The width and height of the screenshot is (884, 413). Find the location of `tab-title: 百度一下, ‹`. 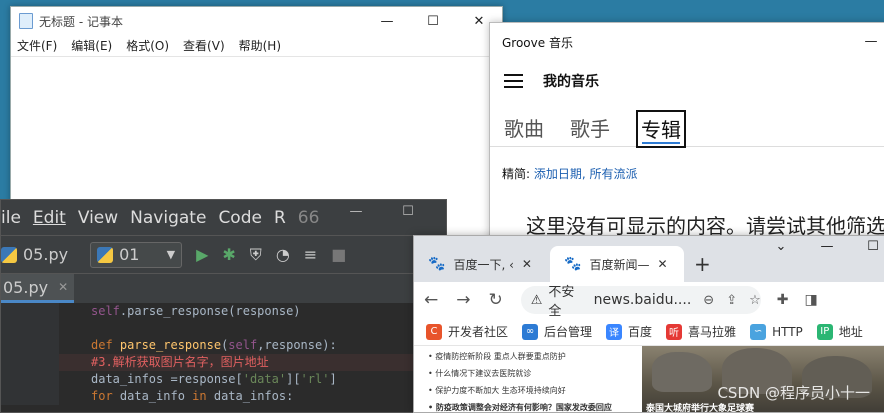

tab-title: 百度一下, ‹ is located at coordinates (483, 264).